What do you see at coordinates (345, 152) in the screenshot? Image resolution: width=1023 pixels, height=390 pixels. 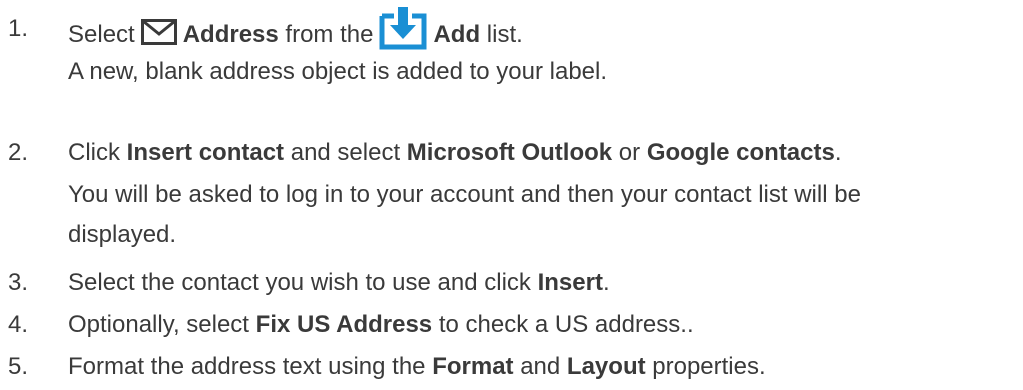 I see `step-text-segment: and select` at bounding box center [345, 152].